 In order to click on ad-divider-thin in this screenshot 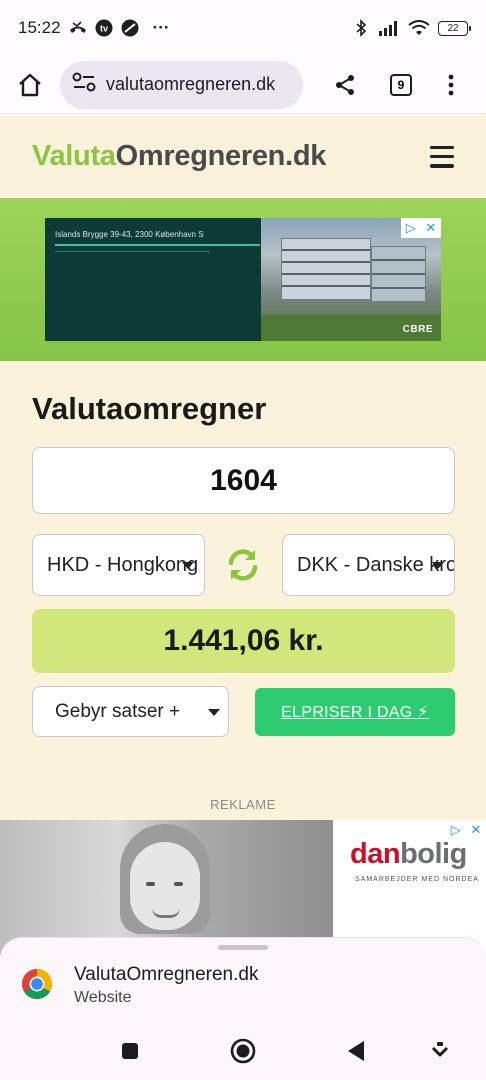, I will do `click(132, 251)`.